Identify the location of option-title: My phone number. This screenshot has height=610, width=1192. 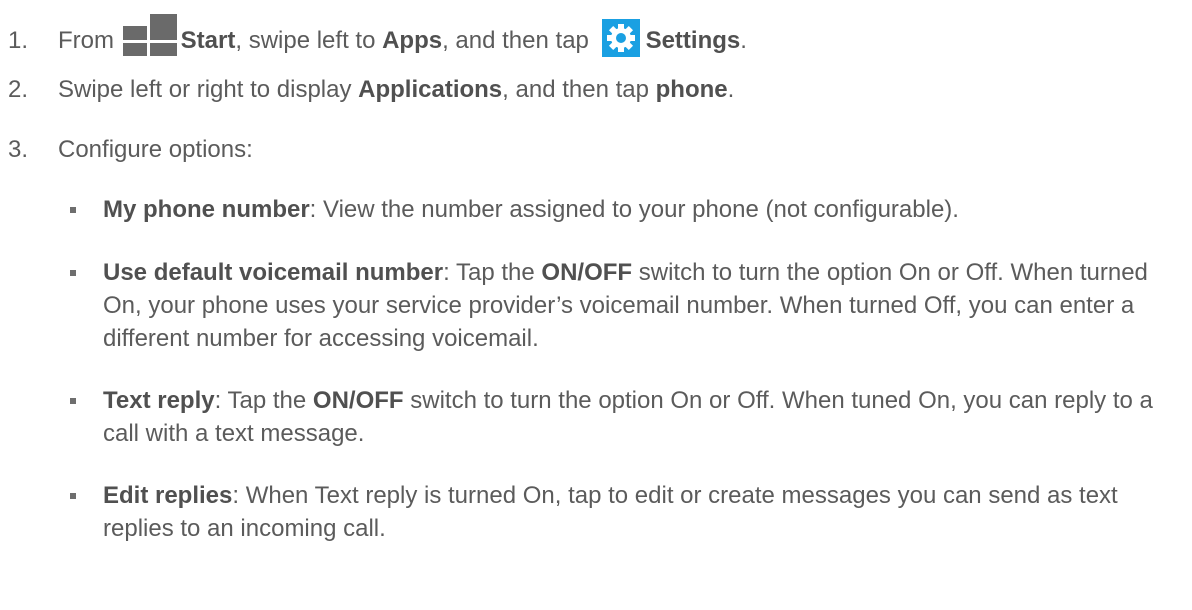
(206, 209).